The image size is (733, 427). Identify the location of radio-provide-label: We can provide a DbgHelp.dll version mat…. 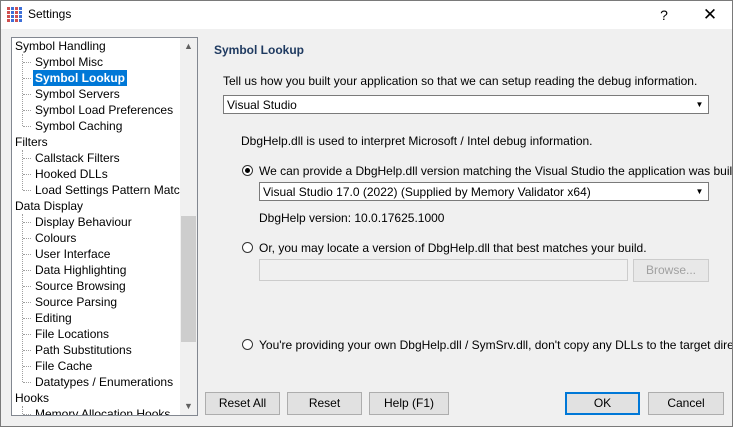
(495, 171).